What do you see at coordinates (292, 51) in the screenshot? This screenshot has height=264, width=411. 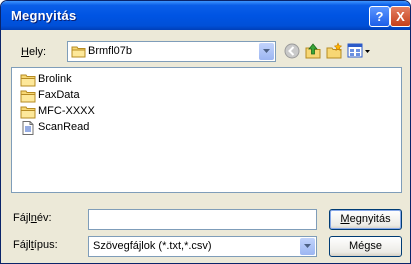 I see `back-icon` at bounding box center [292, 51].